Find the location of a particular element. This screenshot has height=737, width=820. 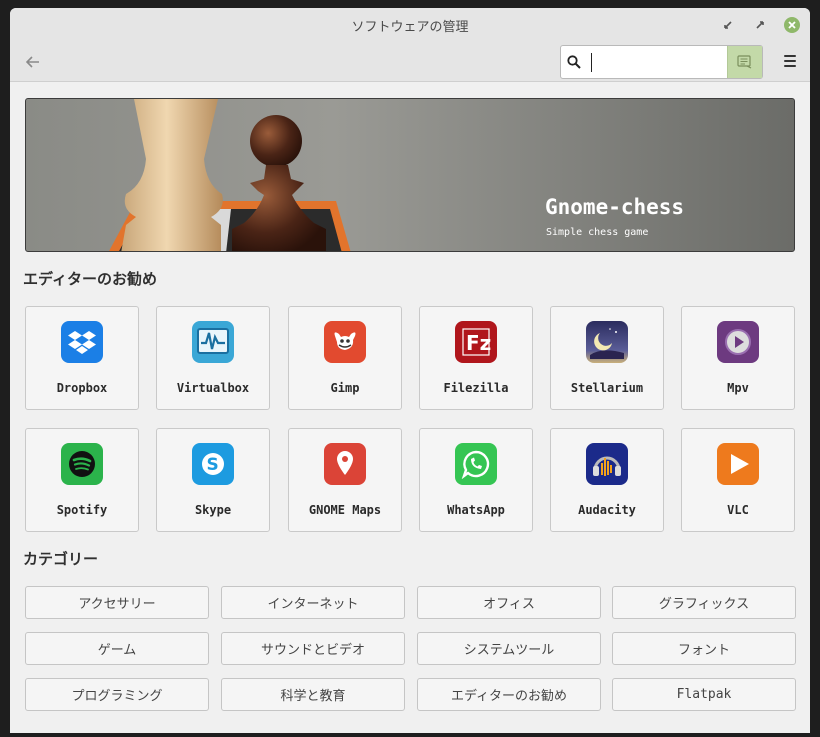

search-in-descriptions-toggle is located at coordinates (744, 62).